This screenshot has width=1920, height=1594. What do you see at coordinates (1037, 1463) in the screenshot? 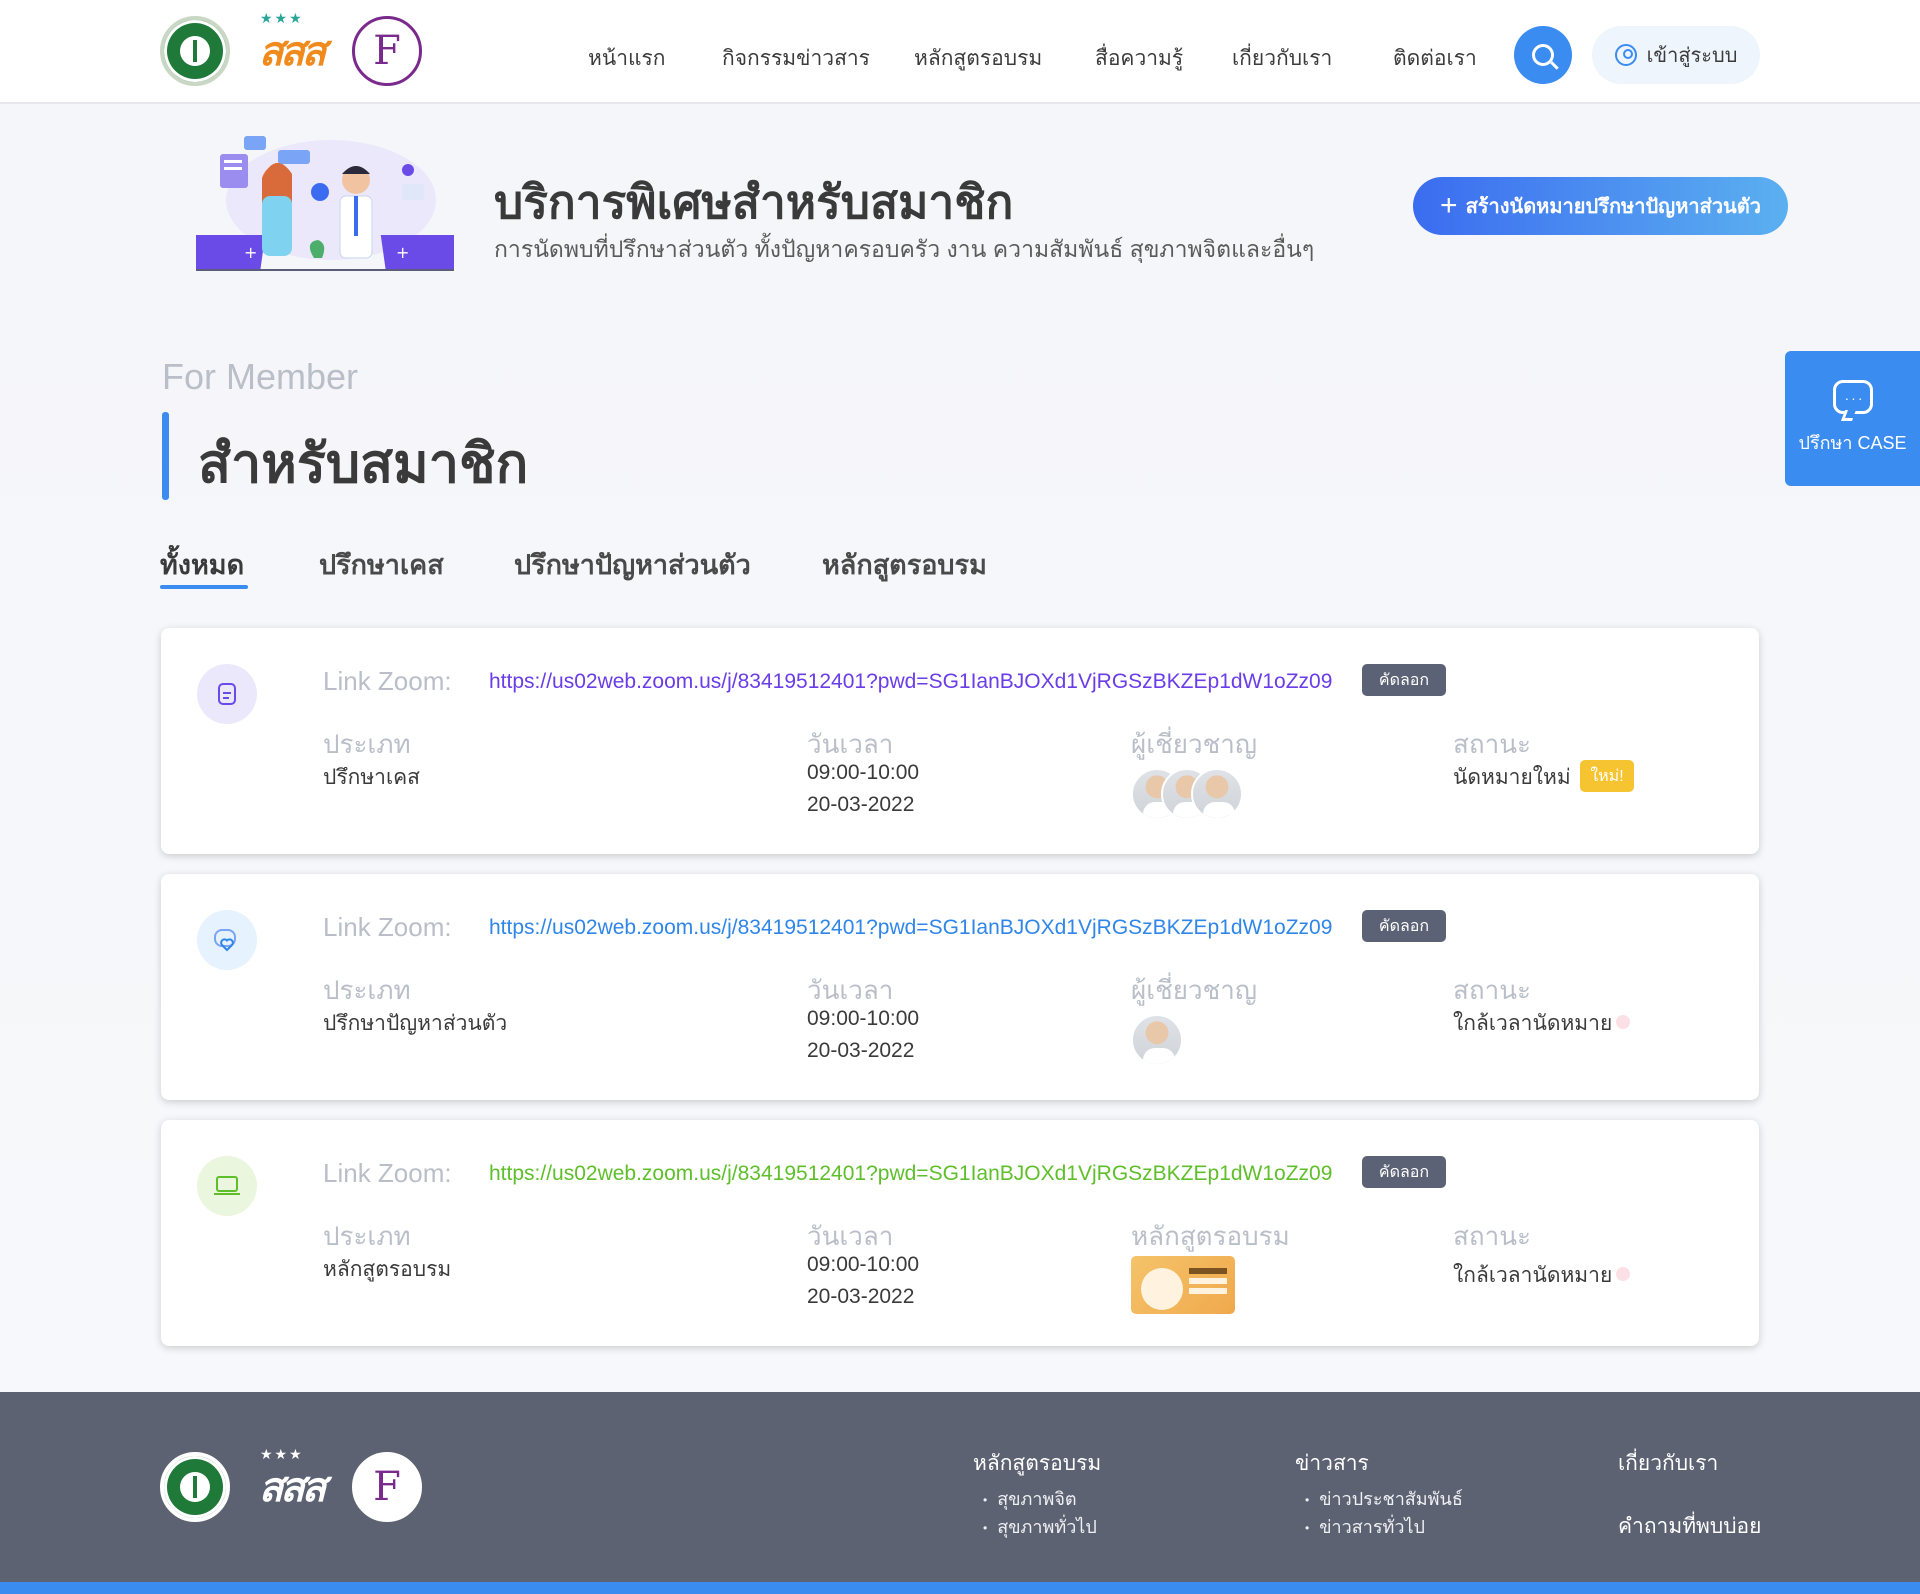
I see `footer-heading: หลักสูตรอบรม` at bounding box center [1037, 1463].